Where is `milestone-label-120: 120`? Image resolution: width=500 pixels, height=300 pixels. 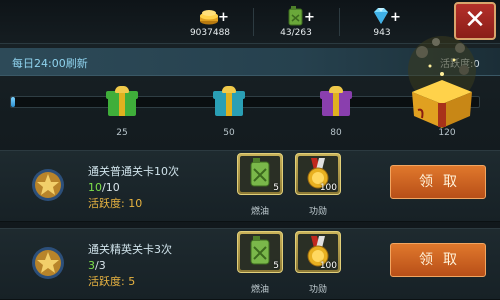
milestone-label-120: 120 is located at coordinates (447, 133).